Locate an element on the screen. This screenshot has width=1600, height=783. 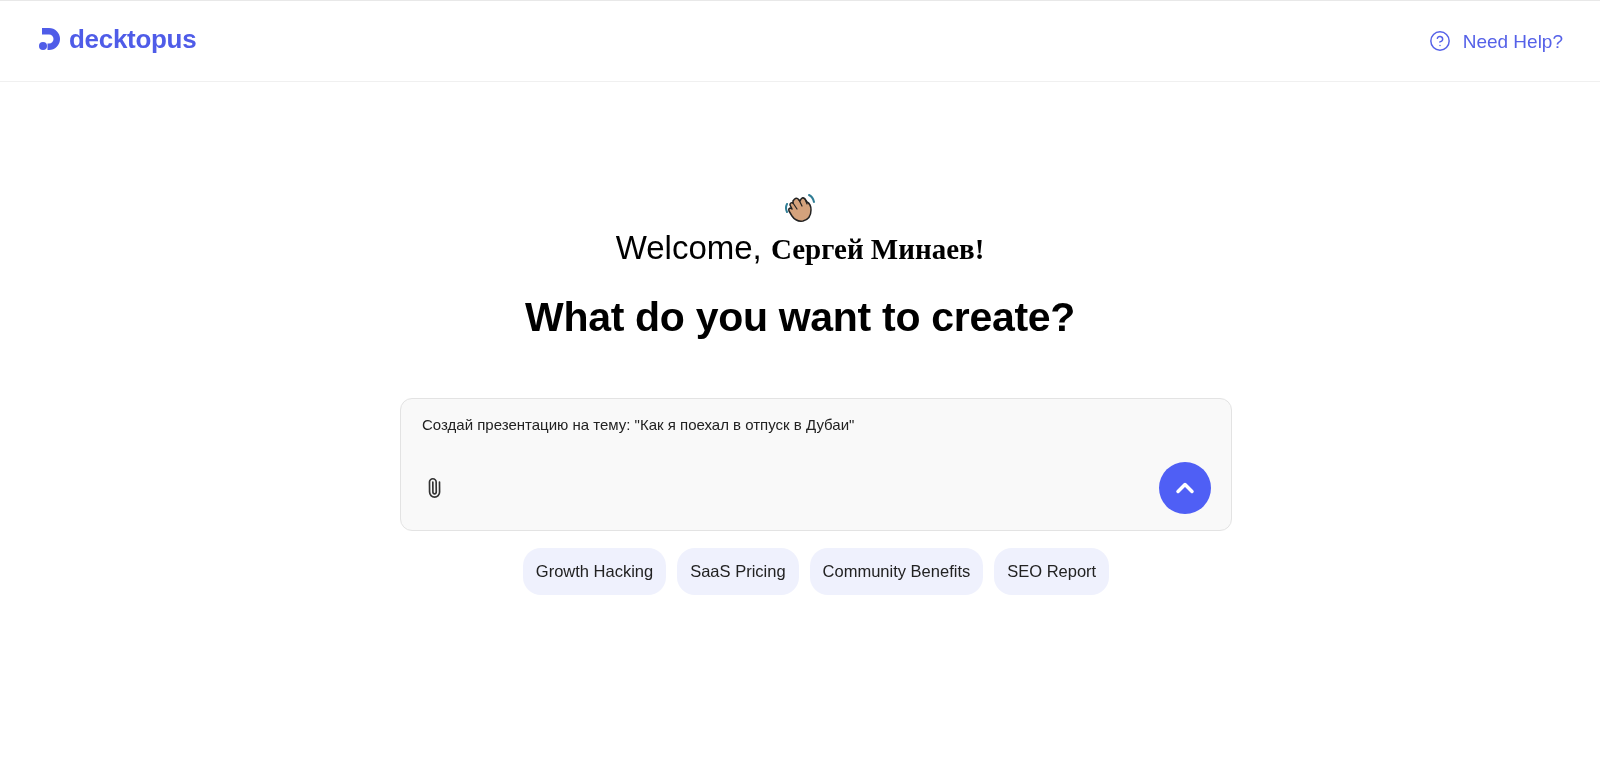
suggestion-chip: SaaS Pricing is located at coordinates (738, 571).